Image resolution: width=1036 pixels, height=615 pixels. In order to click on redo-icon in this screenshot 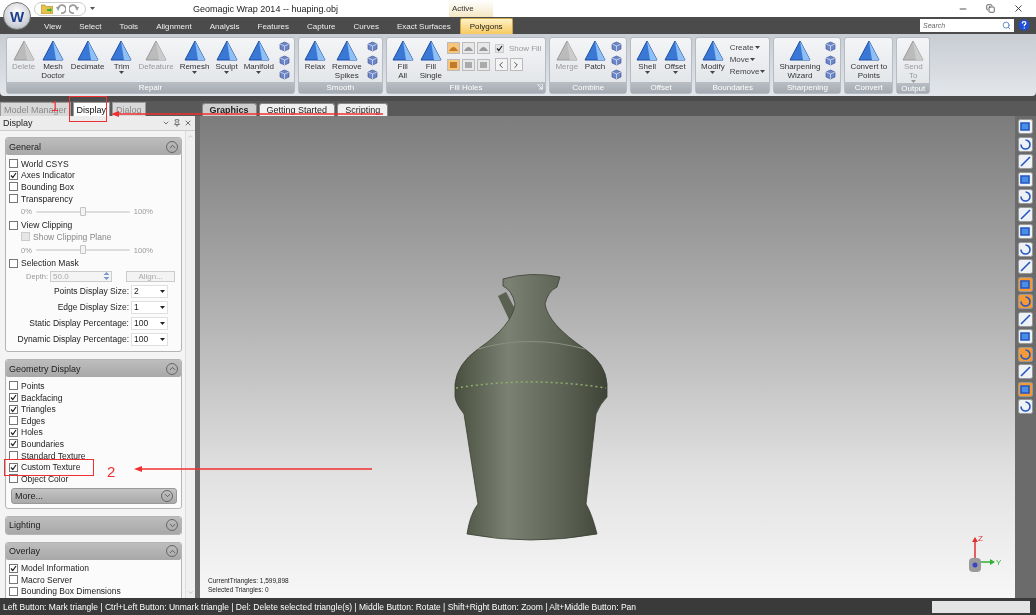, I will do `click(74, 8)`.